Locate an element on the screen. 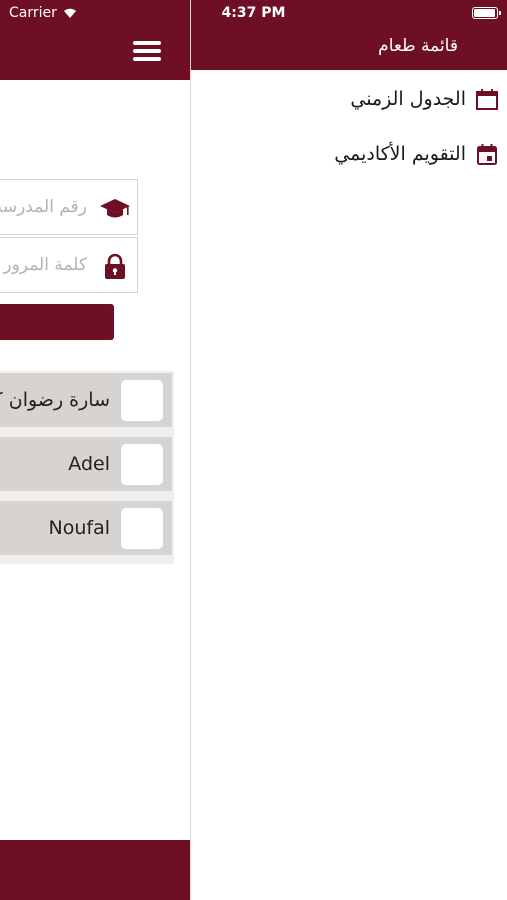  graduation-cap-icon is located at coordinates (115, 208).